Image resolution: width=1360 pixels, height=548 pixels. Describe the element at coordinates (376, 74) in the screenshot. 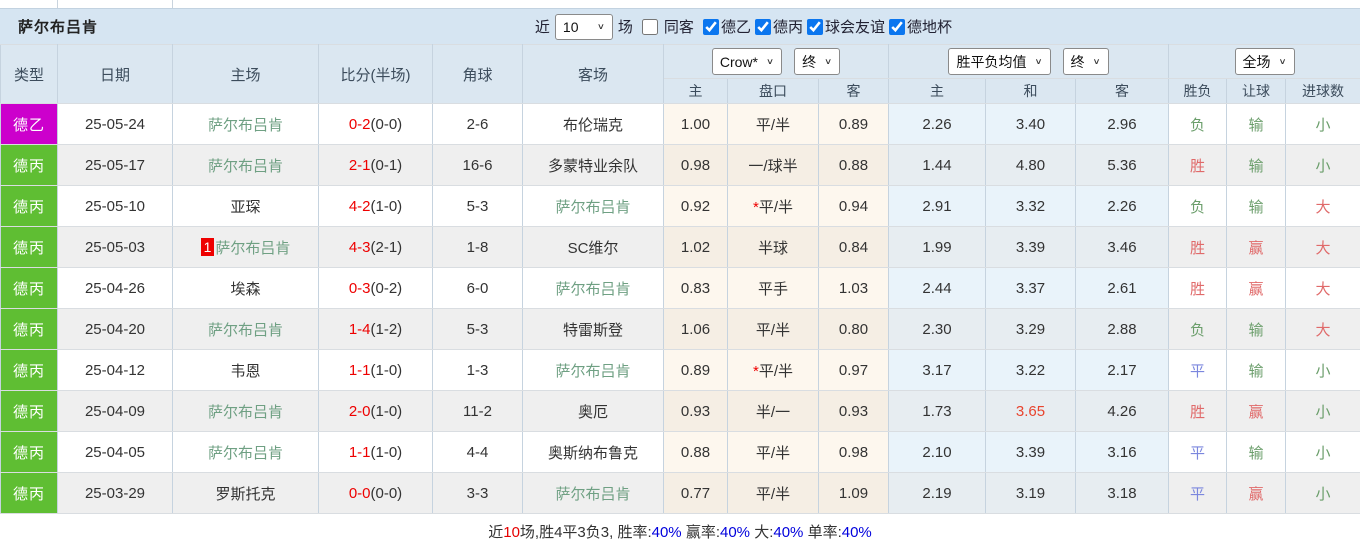

I see `col-header-score: 比分(半场)` at that location.